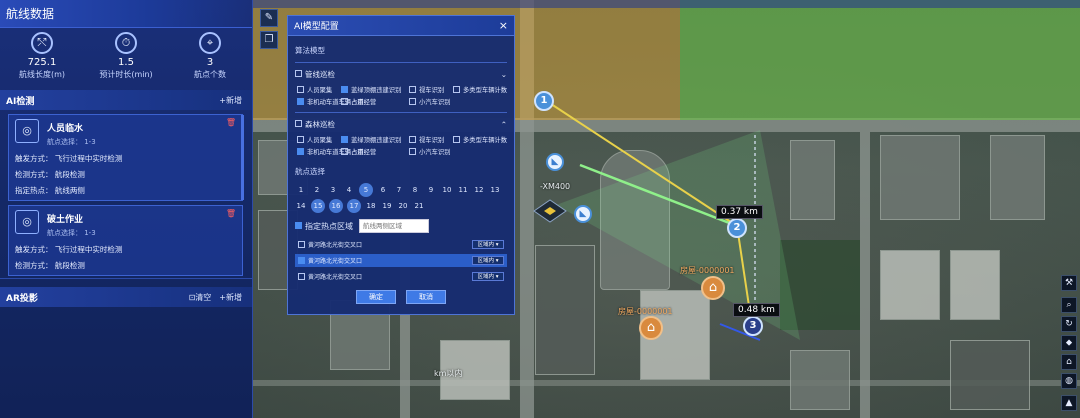 This screenshot has width=1080, height=418. Describe the element at coordinates (419, 206) in the screenshot. I see `waypoint-number: 21` at that location.